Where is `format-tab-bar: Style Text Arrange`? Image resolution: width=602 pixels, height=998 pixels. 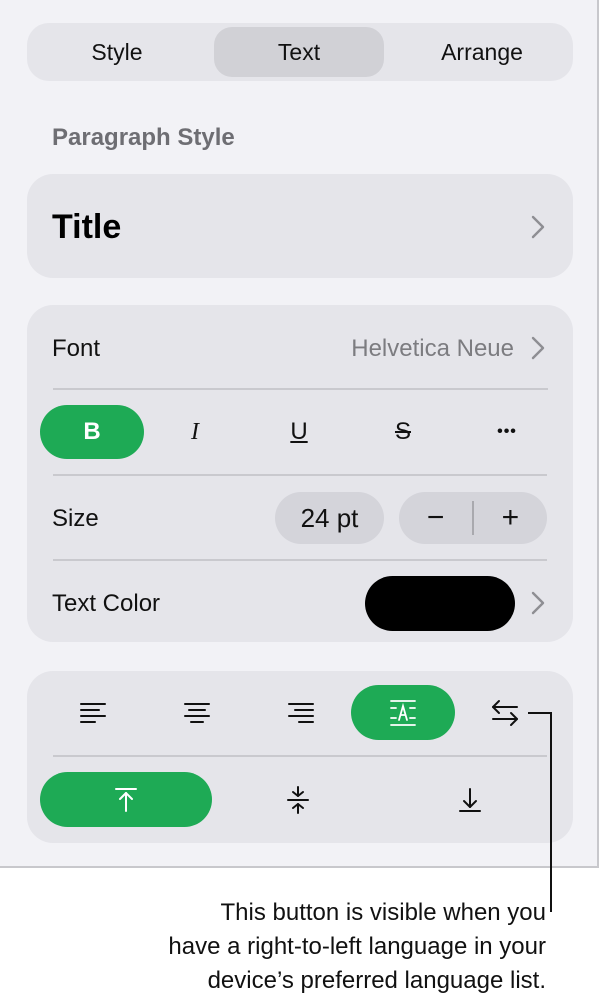
format-tab-bar: Style Text Arrange is located at coordinates (300, 52).